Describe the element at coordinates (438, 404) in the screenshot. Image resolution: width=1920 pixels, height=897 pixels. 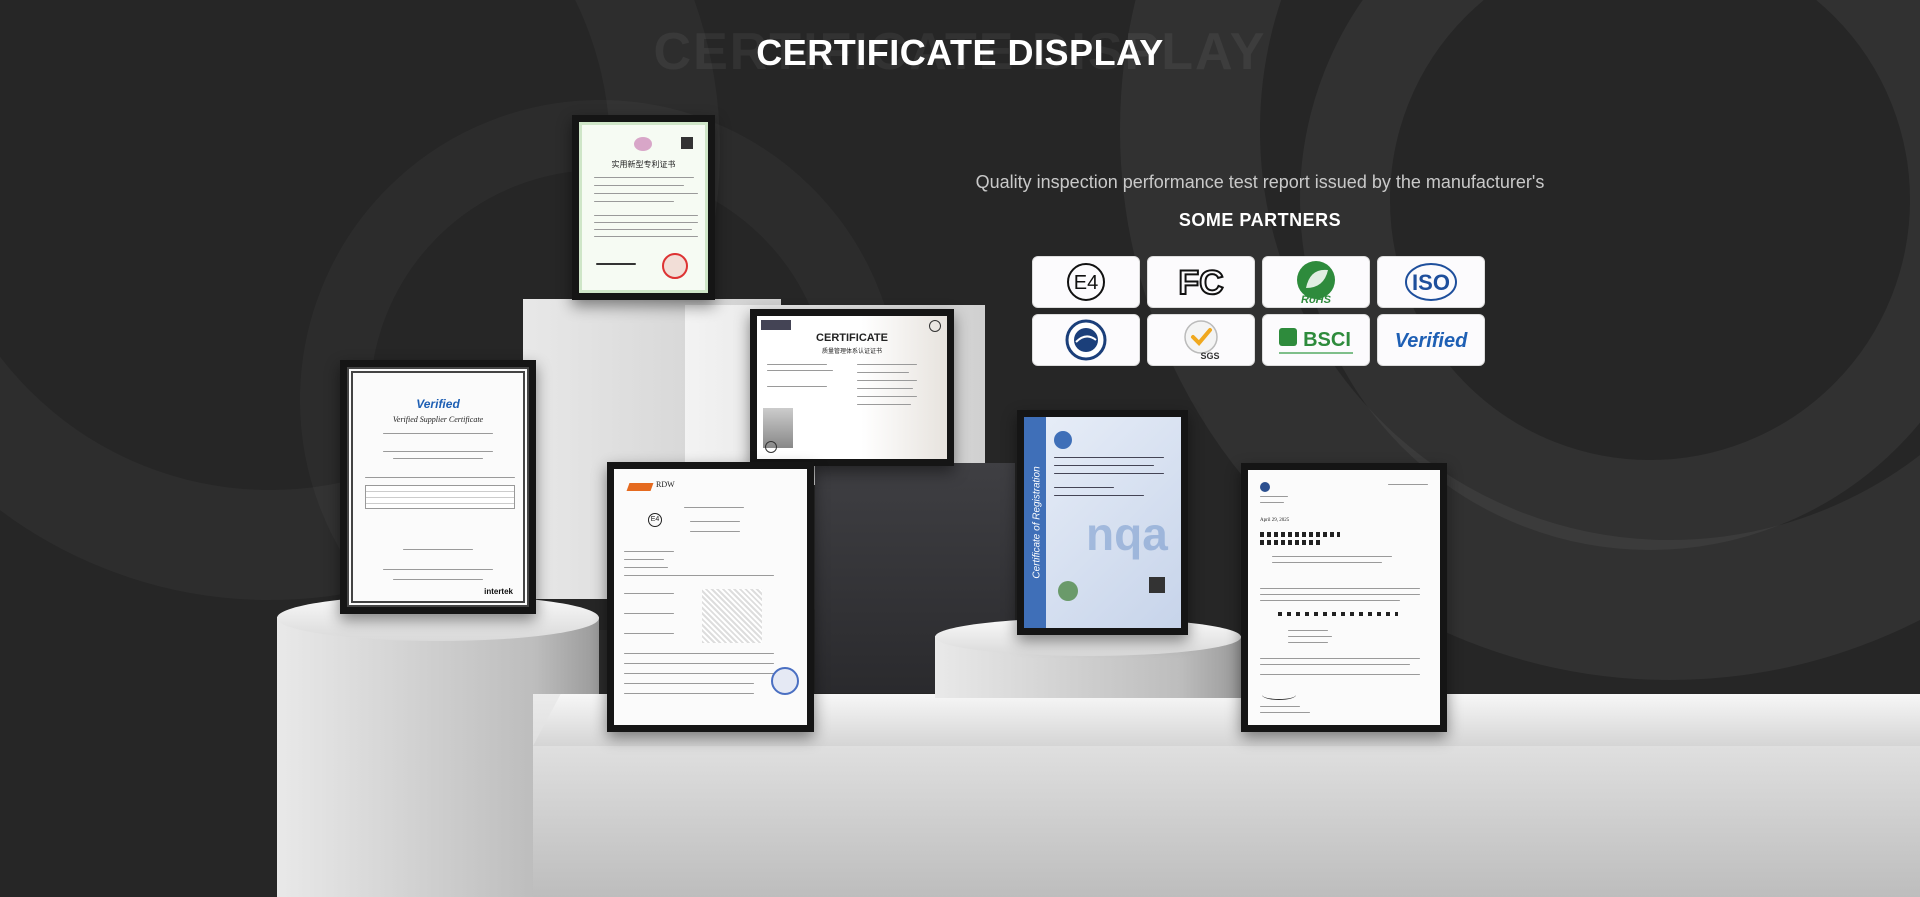
I see `certificate-brand: Verified` at that location.